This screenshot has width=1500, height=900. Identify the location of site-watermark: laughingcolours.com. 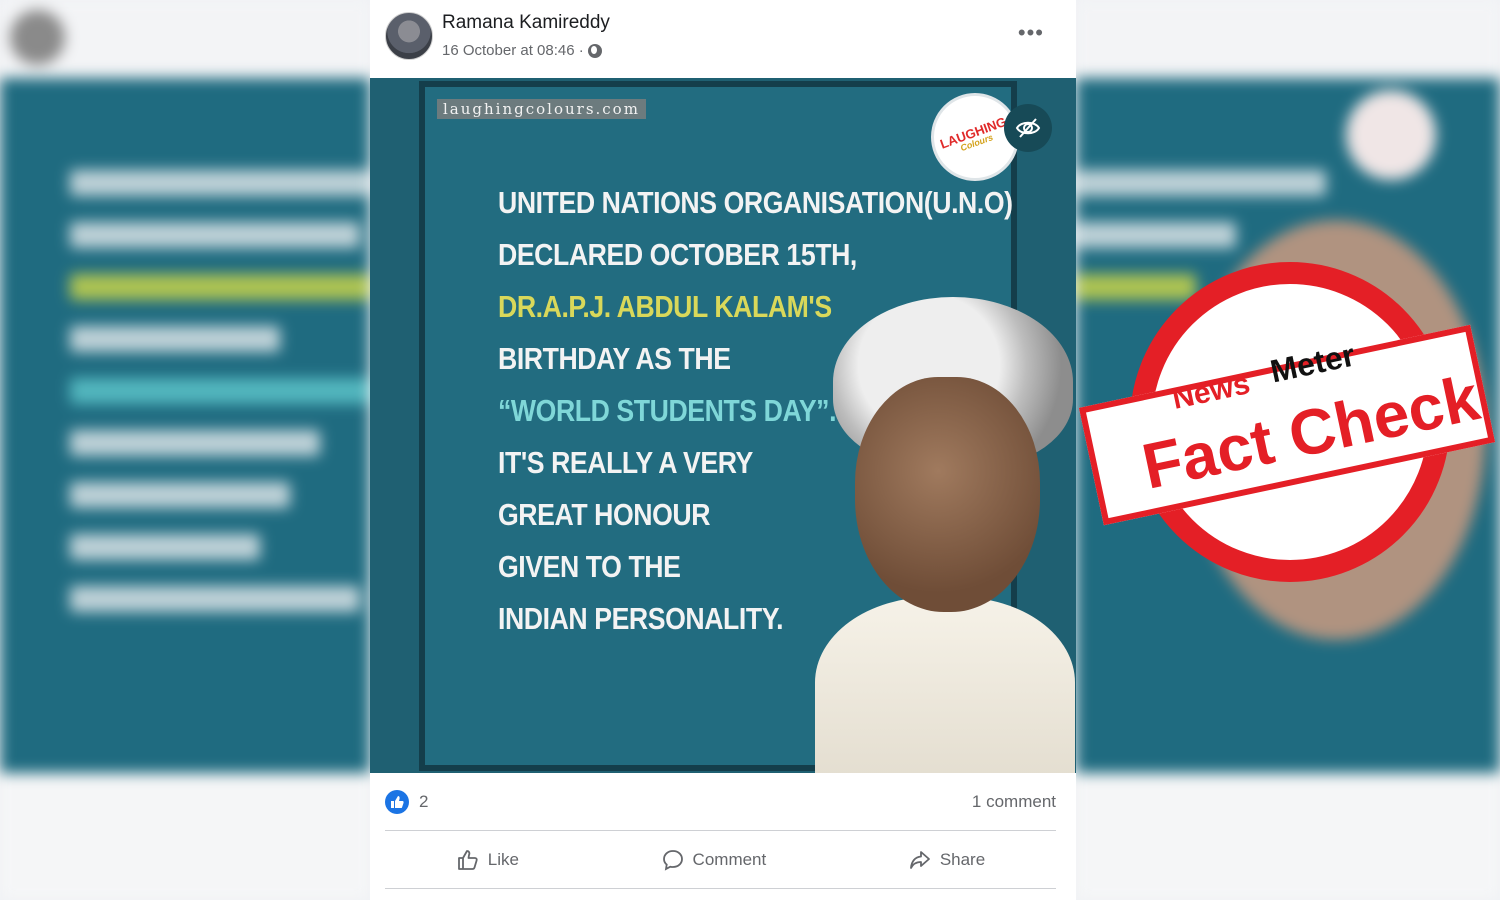
(541, 109).